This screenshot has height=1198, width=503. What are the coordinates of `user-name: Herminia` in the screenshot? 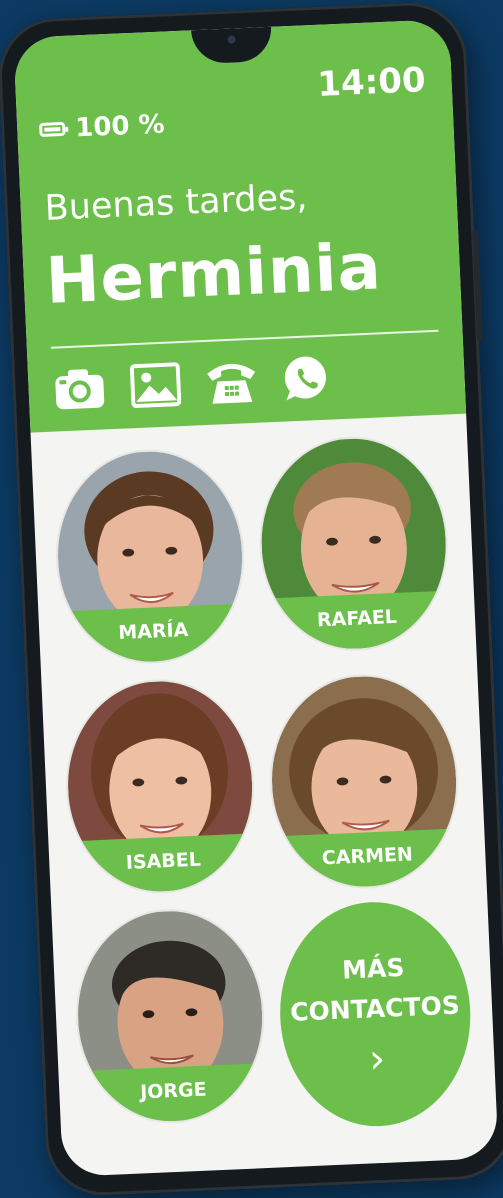 It's located at (214, 274).